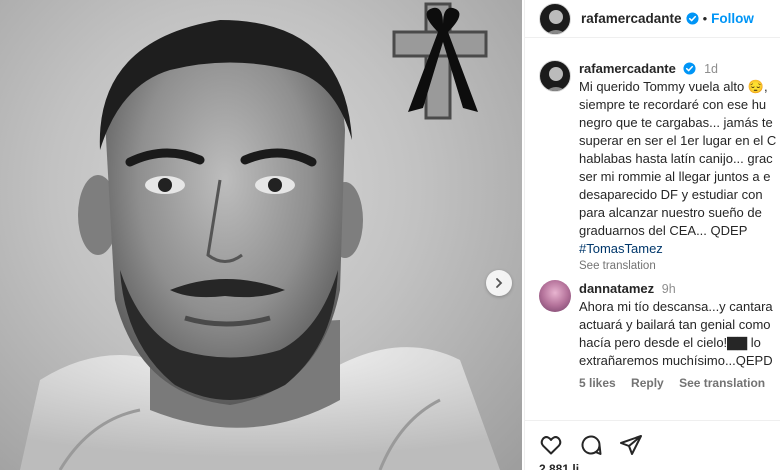  What do you see at coordinates (722, 383) in the screenshot?
I see `comment-see-translation: See translation` at bounding box center [722, 383].